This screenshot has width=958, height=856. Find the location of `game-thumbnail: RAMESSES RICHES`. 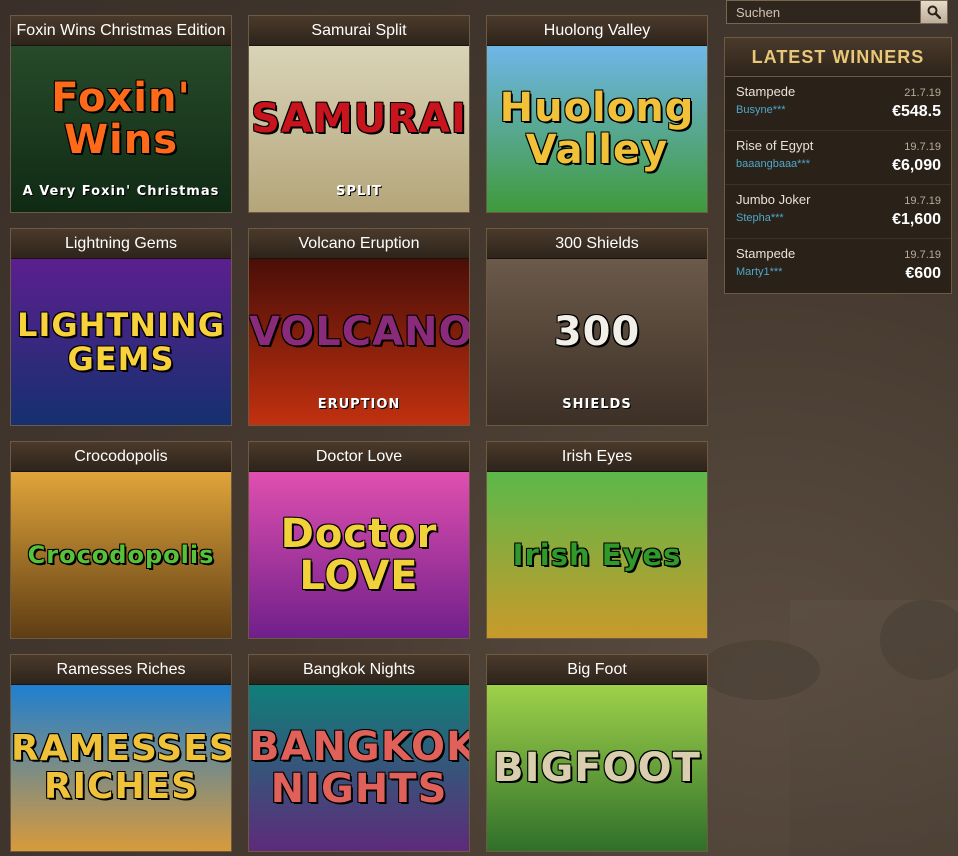

game-thumbnail: RAMESSES RICHES is located at coordinates (121, 768).